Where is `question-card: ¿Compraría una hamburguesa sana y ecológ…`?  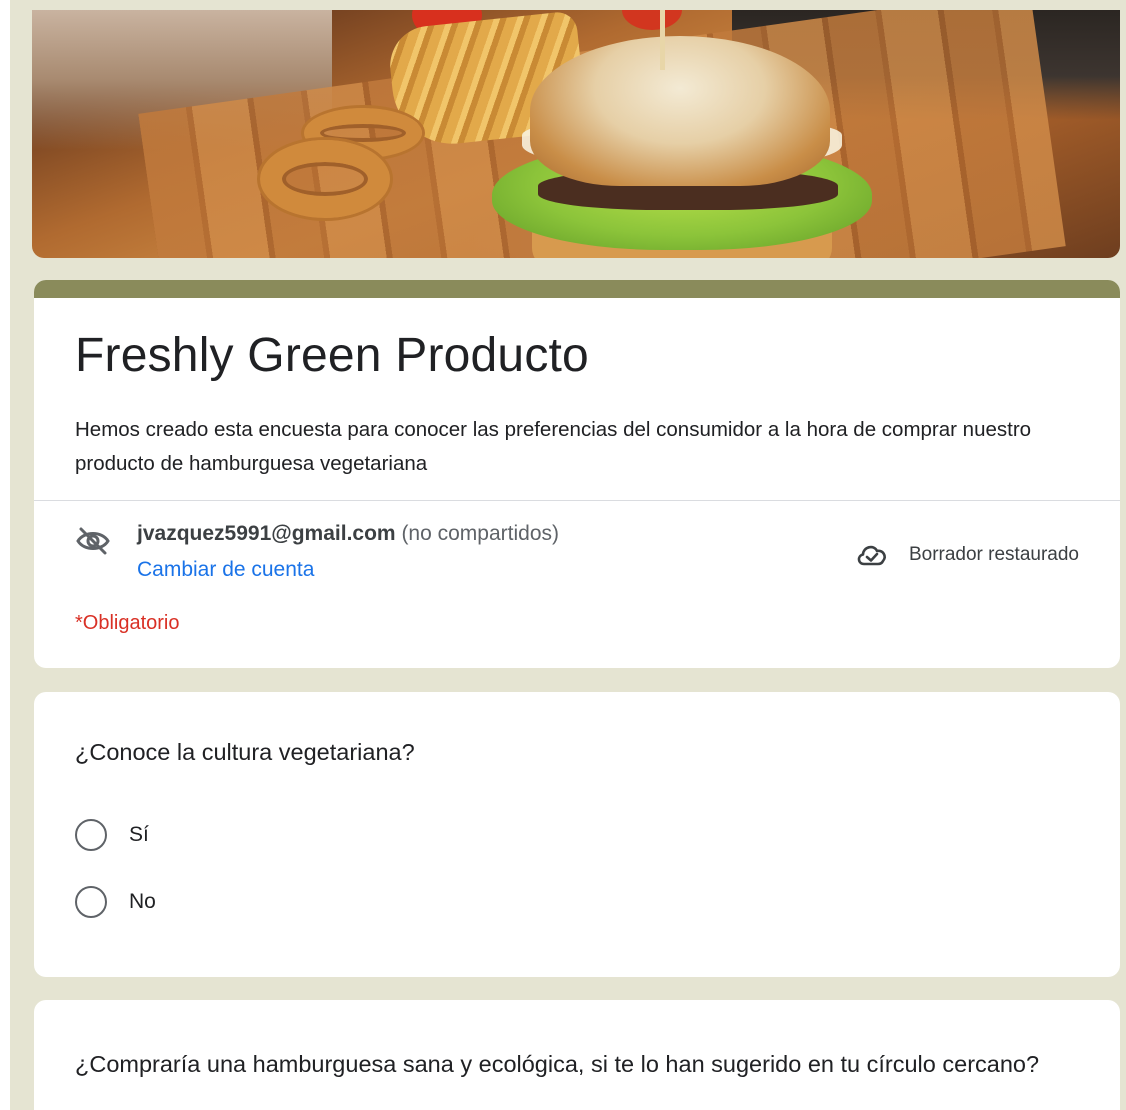 question-card: ¿Compraría una hamburguesa sana y ecológ… is located at coordinates (577, 1055).